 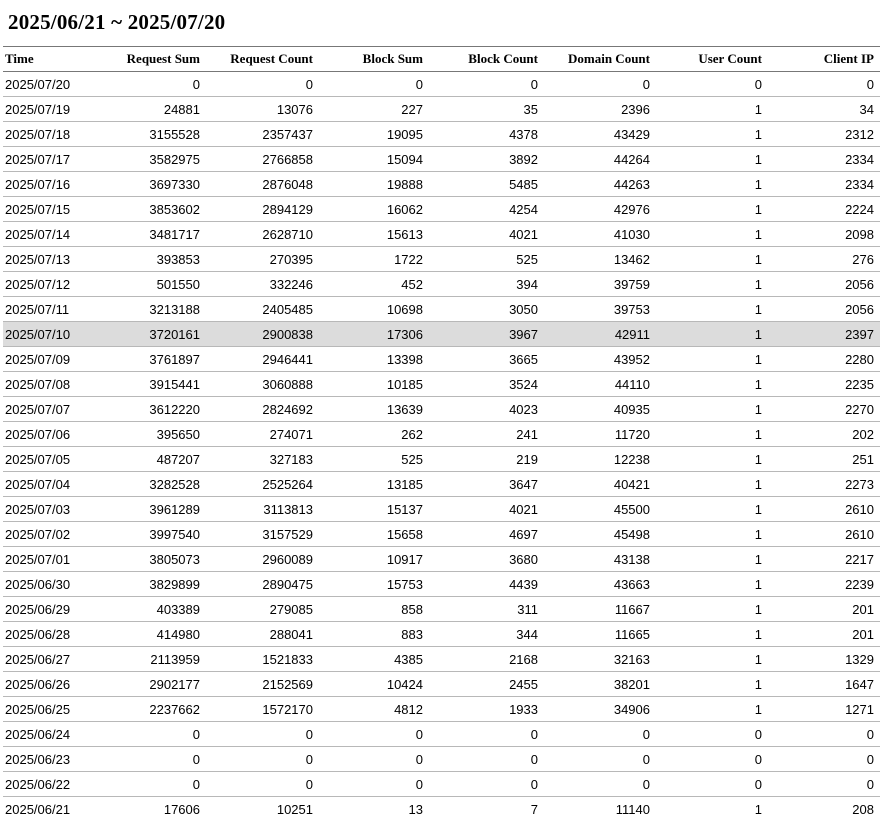 What do you see at coordinates (38, 809) in the screenshot?
I see `cell-time: 2025/06/21` at bounding box center [38, 809].